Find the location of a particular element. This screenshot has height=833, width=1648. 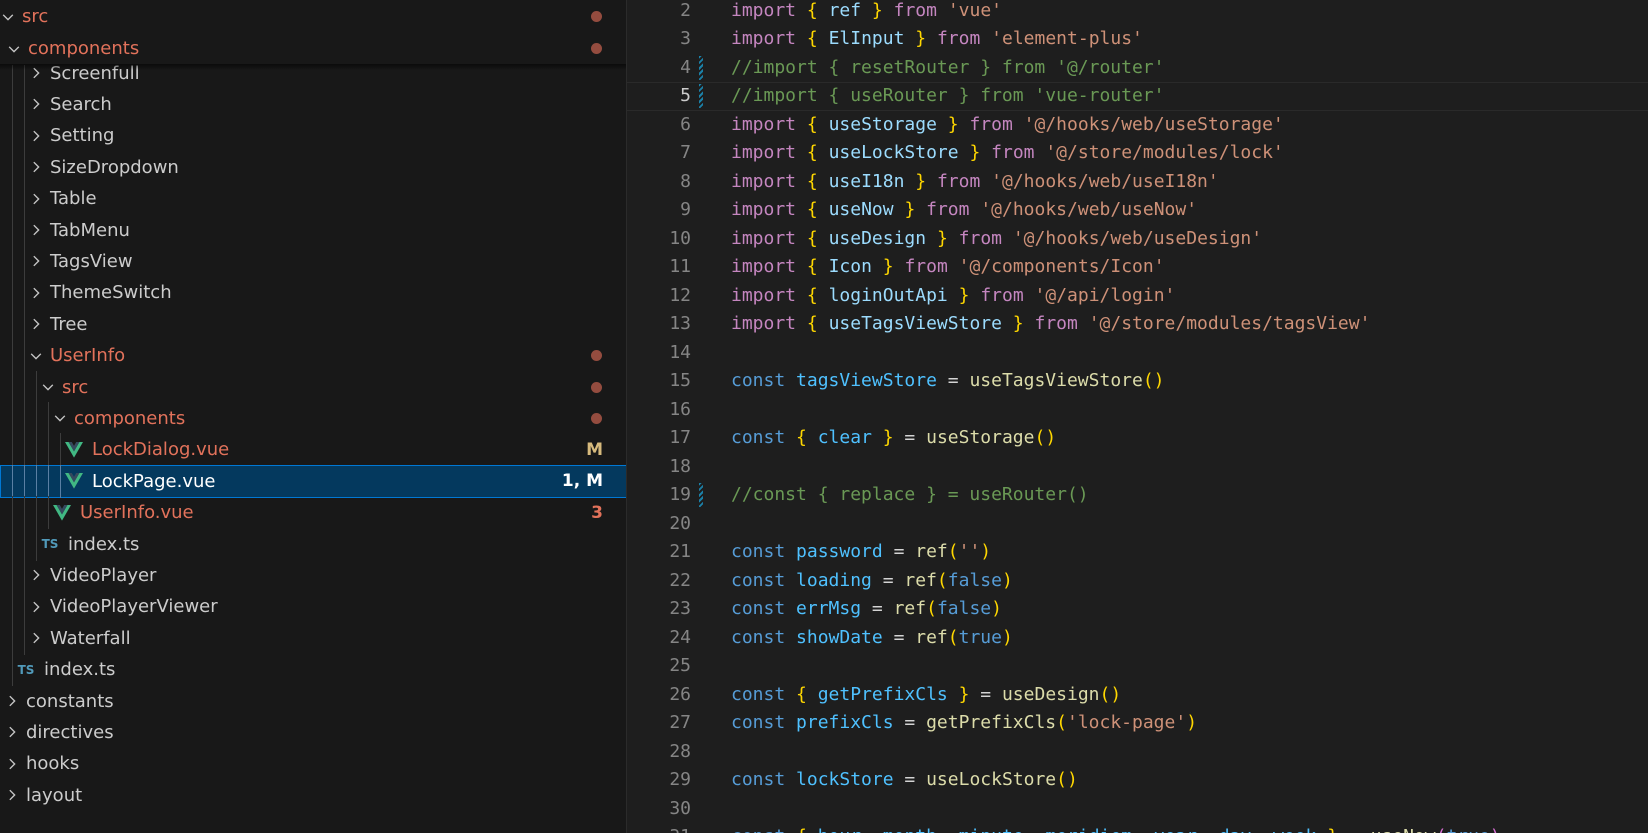

code-token: () is located at coordinates (1153, 380).